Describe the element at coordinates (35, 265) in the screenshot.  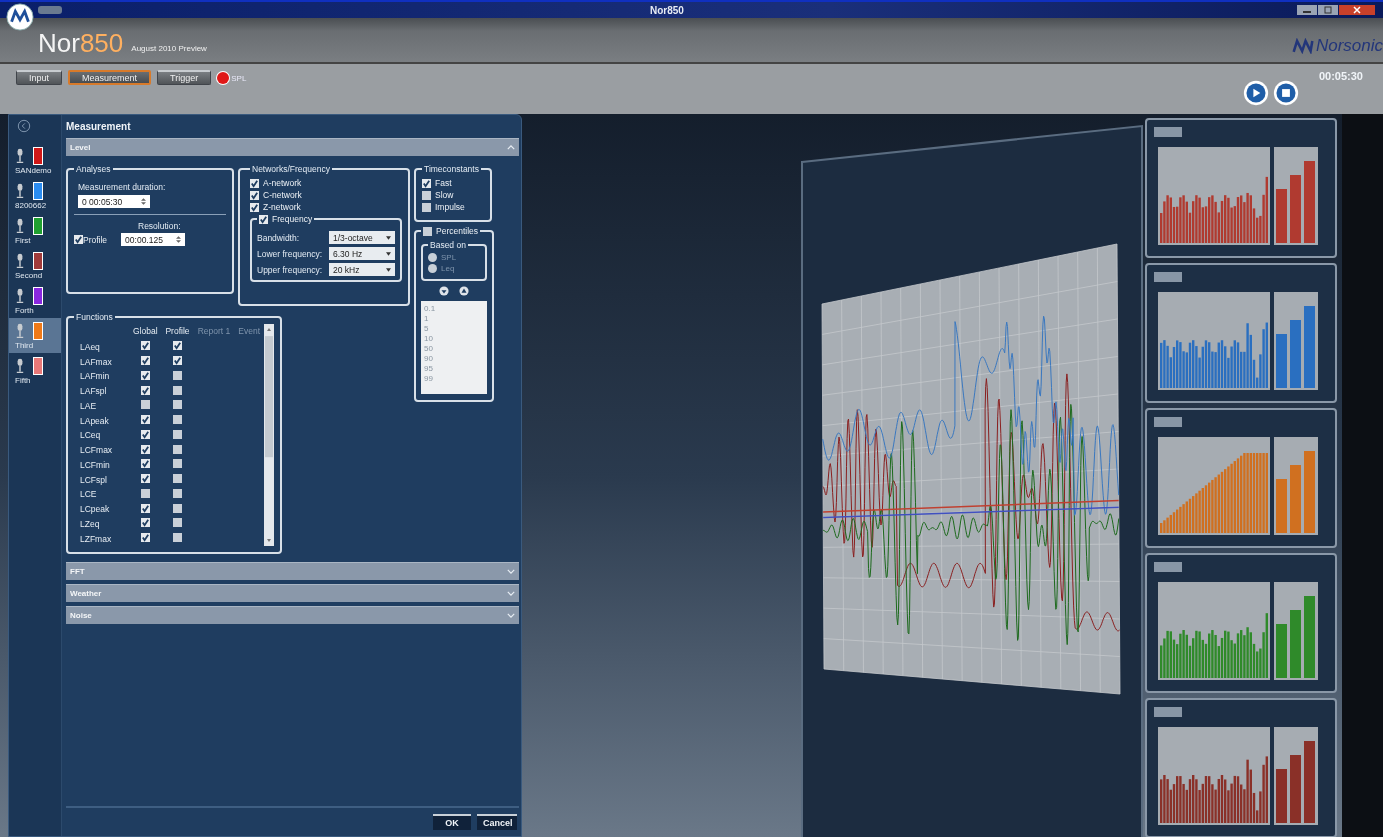
I see `channel-item: Second` at that location.